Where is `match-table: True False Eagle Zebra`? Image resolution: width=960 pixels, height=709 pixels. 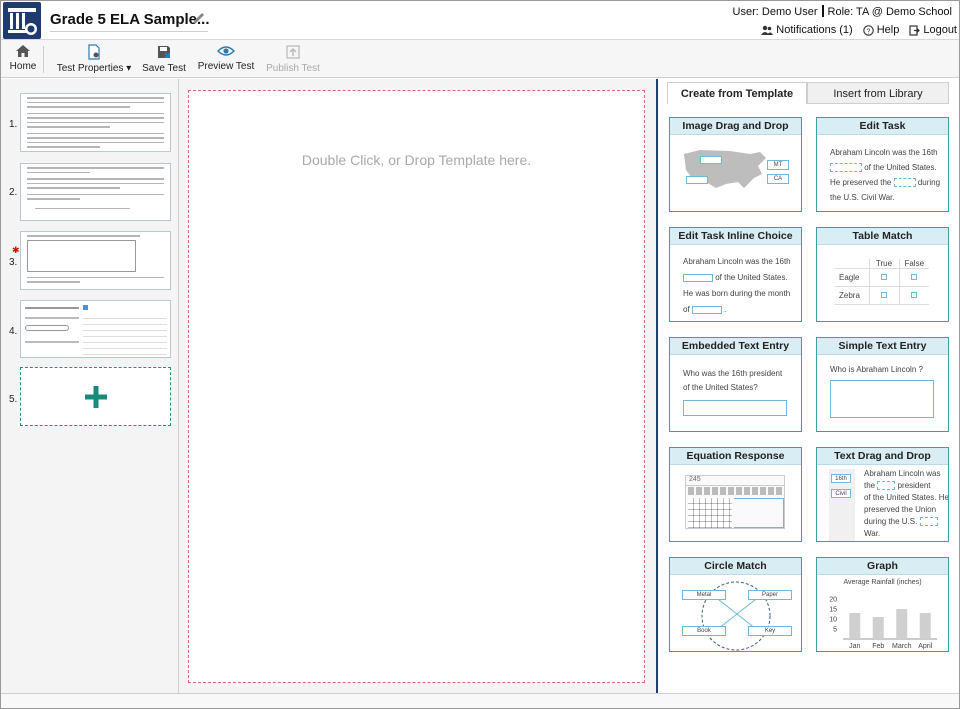 match-table: True False Eagle Zebra is located at coordinates (882, 282).